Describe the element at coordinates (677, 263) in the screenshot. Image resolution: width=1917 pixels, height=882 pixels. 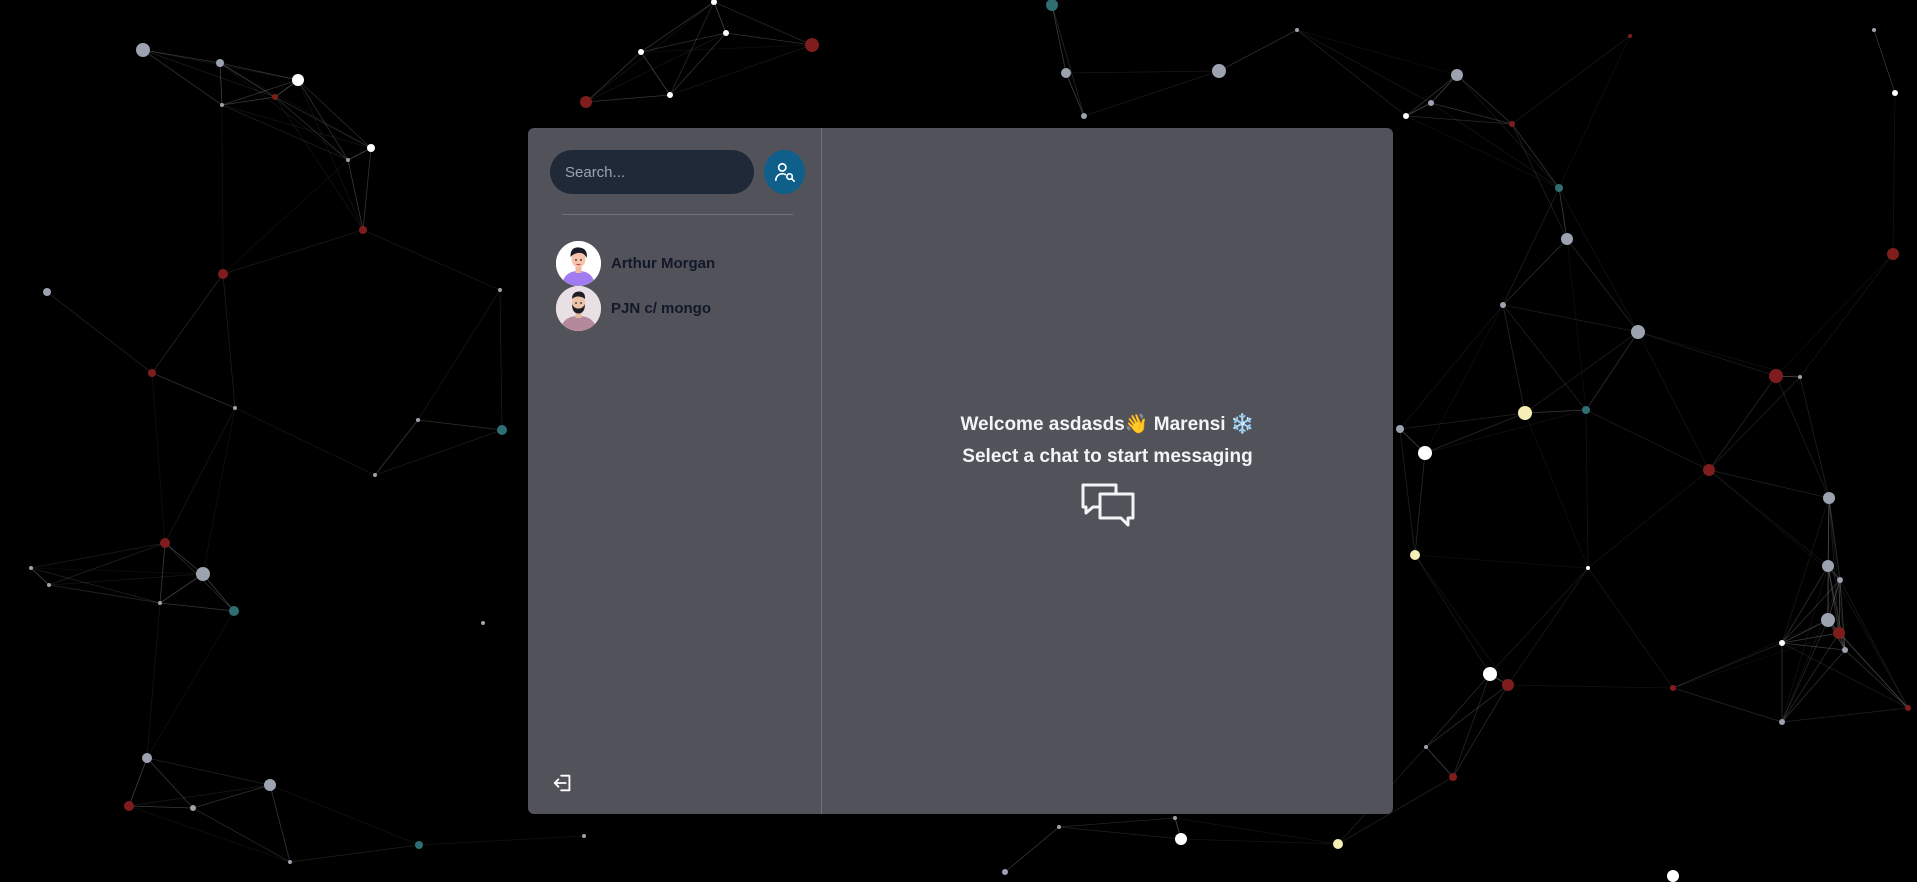
I see `conversation-item-arthur-morgan: Arthur Morgan` at that location.